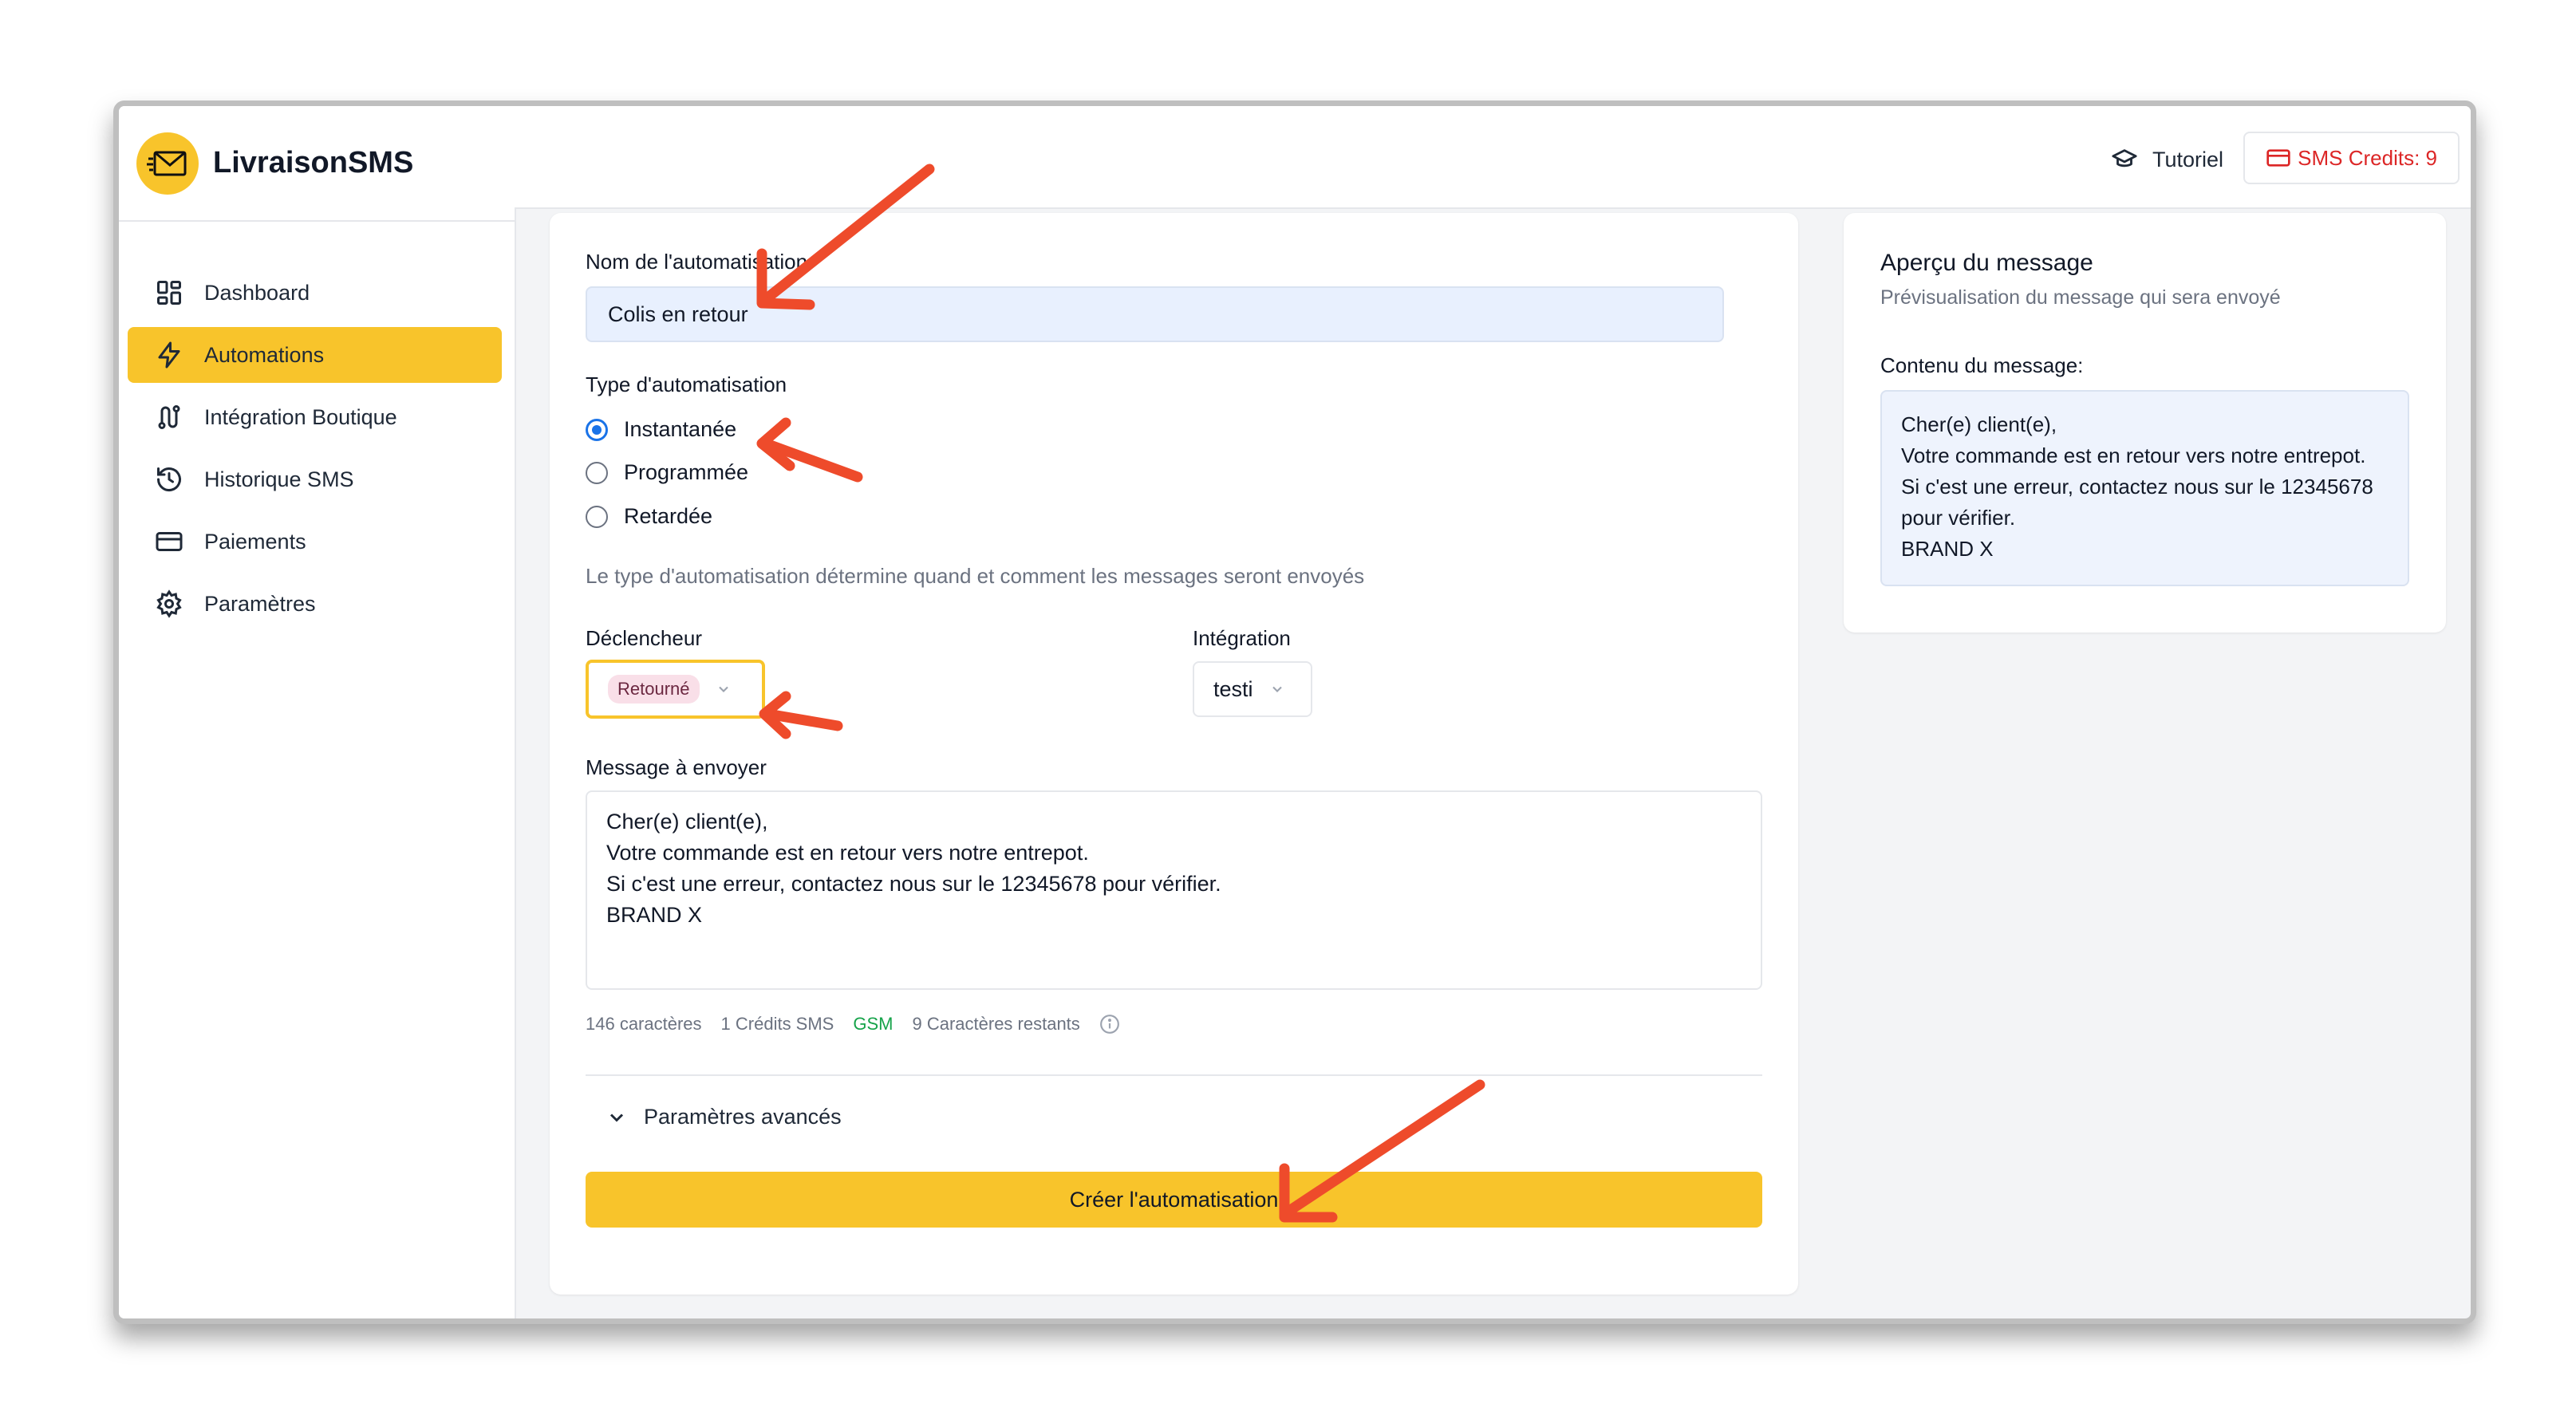 Image resolution: width=2576 pixels, height=1411 pixels. What do you see at coordinates (1493, 158) in the screenshot?
I see `topbar: Tutoriel SMS Credits: 9` at bounding box center [1493, 158].